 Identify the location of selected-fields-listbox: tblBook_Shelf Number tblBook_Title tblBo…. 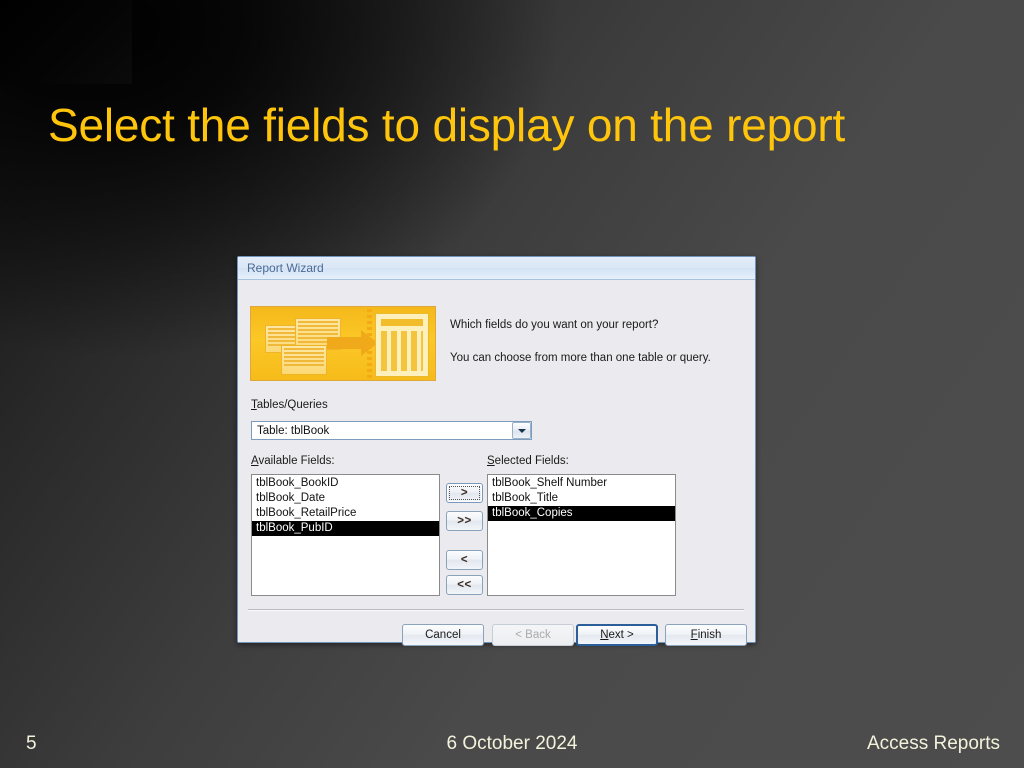
(581, 535).